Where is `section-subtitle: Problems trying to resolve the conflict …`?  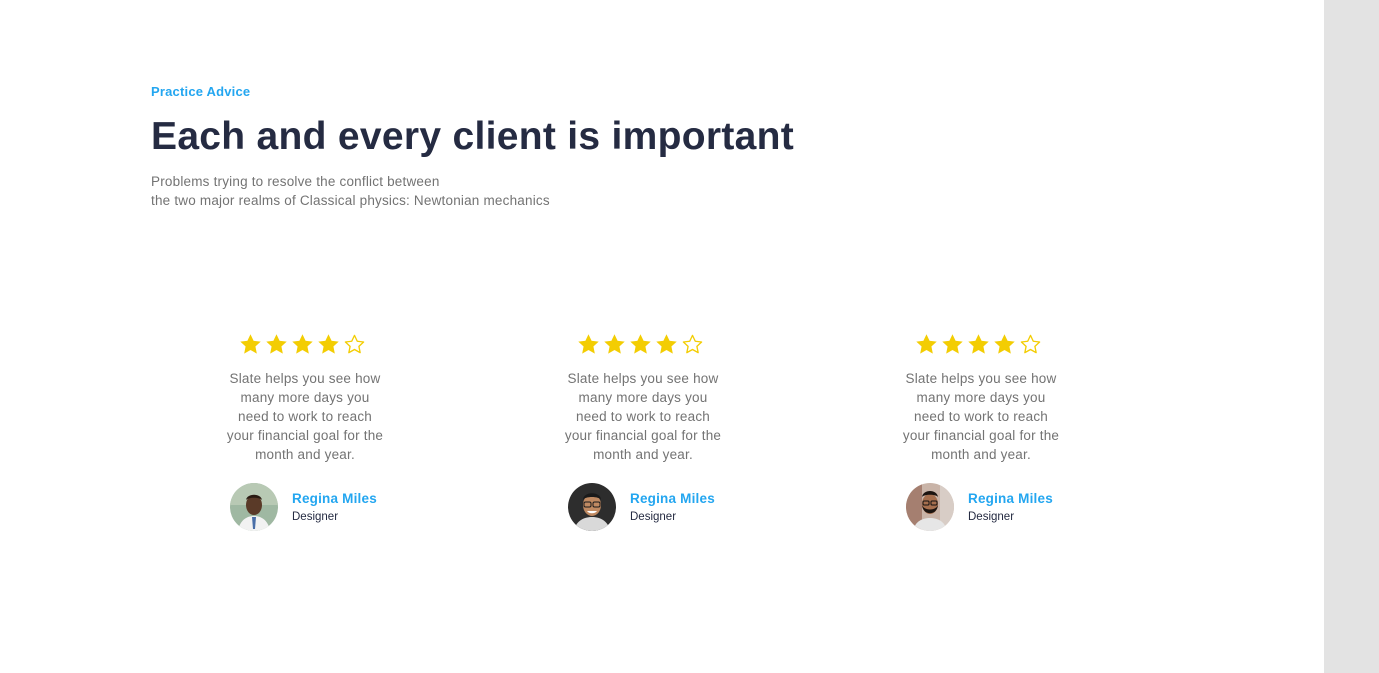
section-subtitle: Problems trying to resolve the conflict … is located at coordinates (477, 191).